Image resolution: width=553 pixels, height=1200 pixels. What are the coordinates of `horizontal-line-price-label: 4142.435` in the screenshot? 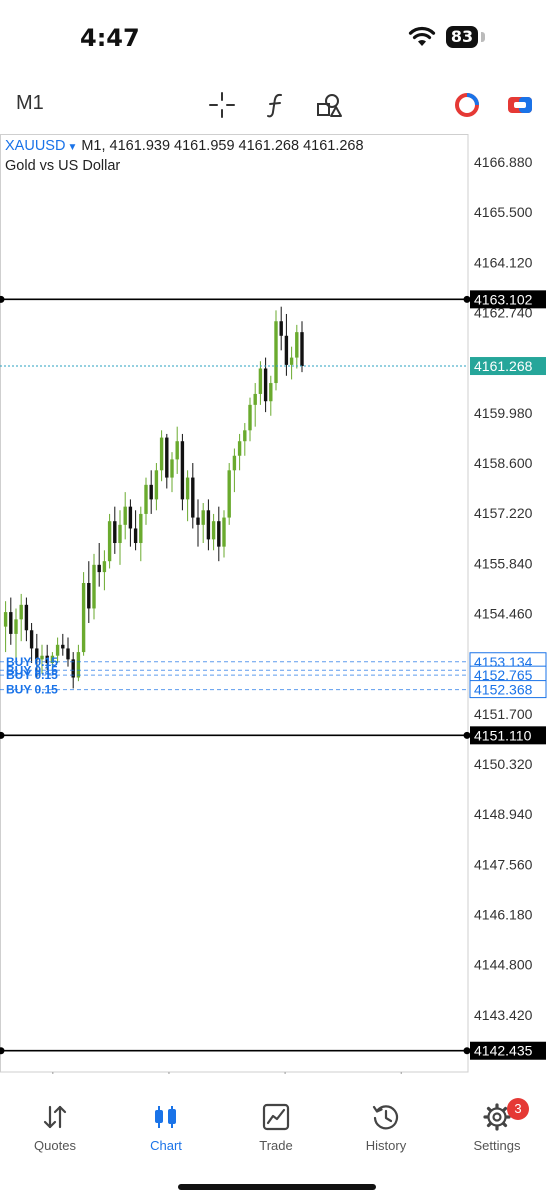 It's located at (503, 1051).